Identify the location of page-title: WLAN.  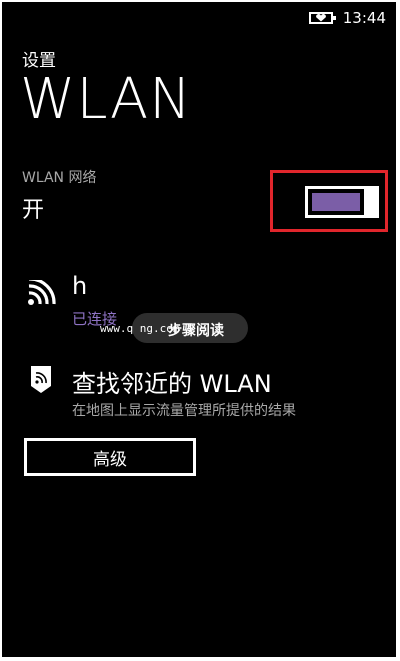
(106, 99).